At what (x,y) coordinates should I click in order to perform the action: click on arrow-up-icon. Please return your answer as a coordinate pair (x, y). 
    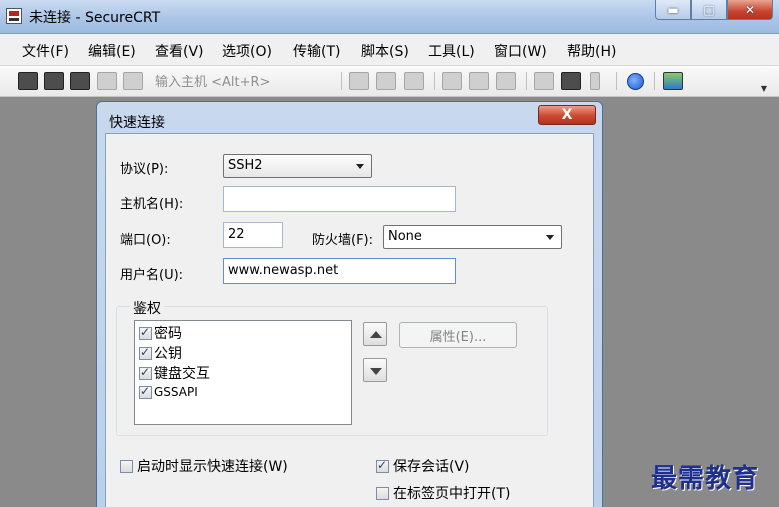
    Looking at the image, I should click on (376, 334).